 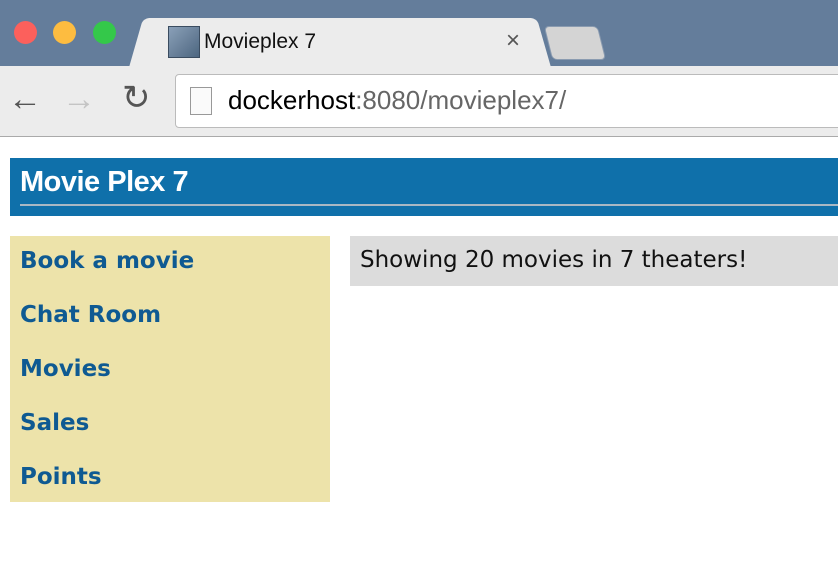 I want to click on sidebar-link-points: Points, so click(x=61, y=477).